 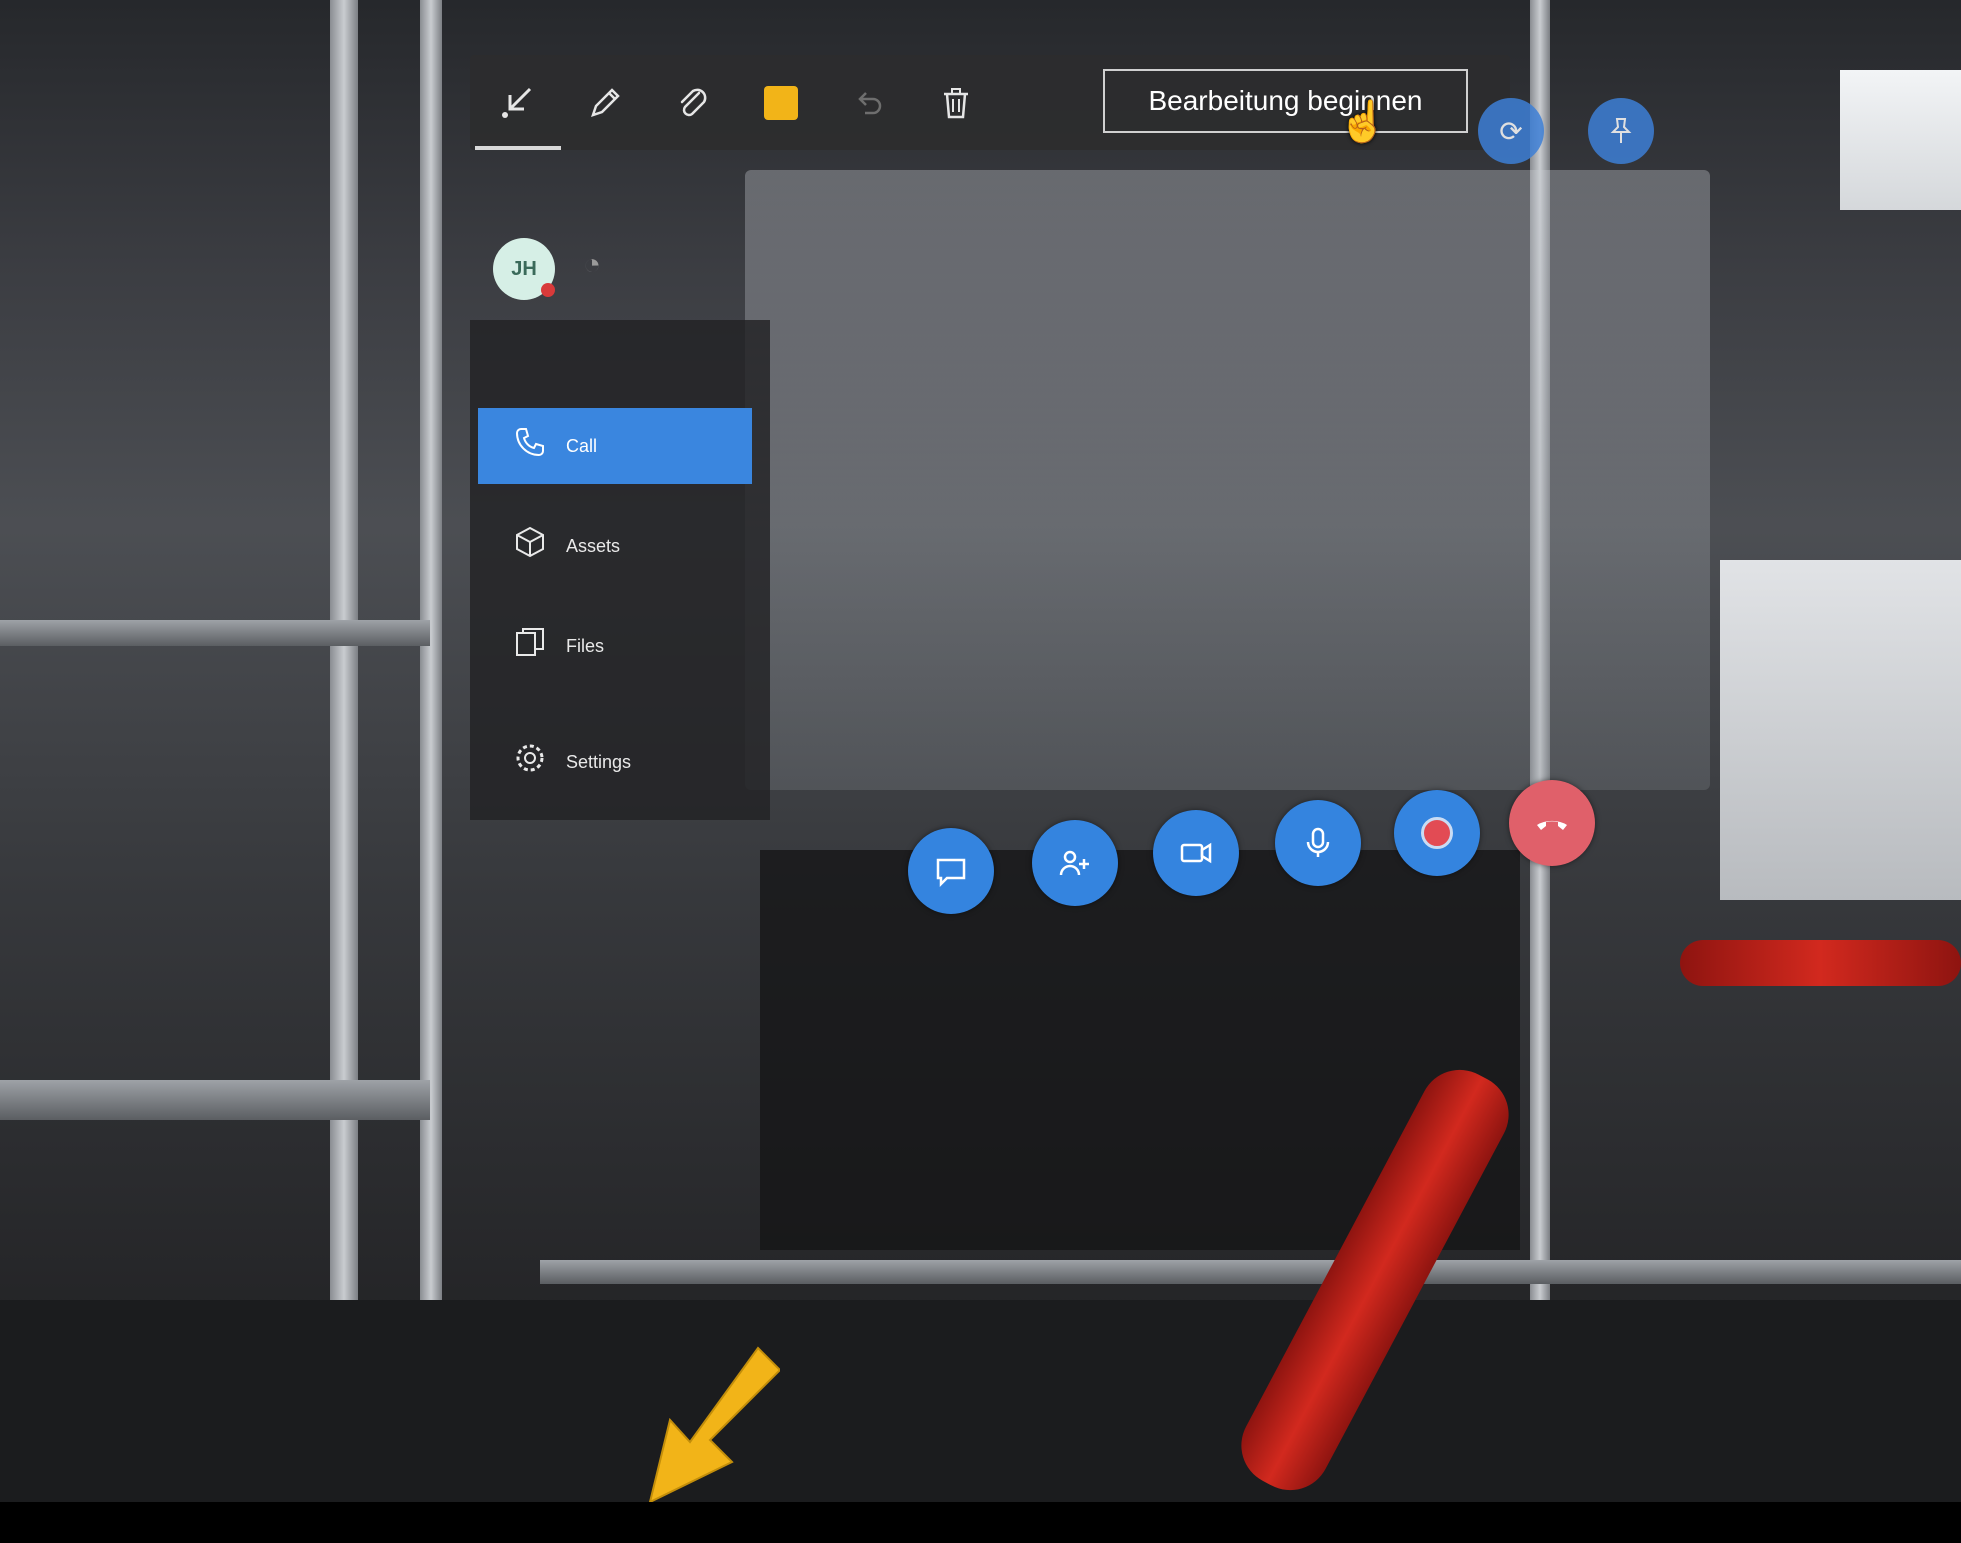 I want to click on lab-window, so click(x=1900, y=140).